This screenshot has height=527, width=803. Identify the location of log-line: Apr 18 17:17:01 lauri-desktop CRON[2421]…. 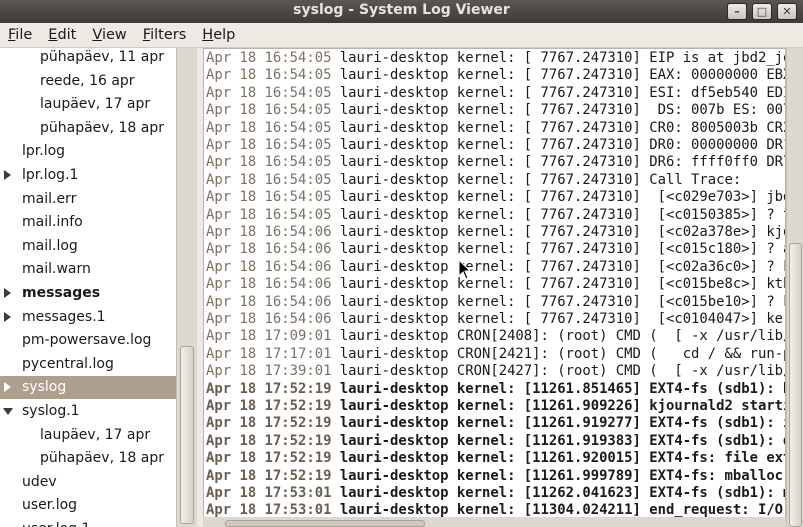
(495, 354).